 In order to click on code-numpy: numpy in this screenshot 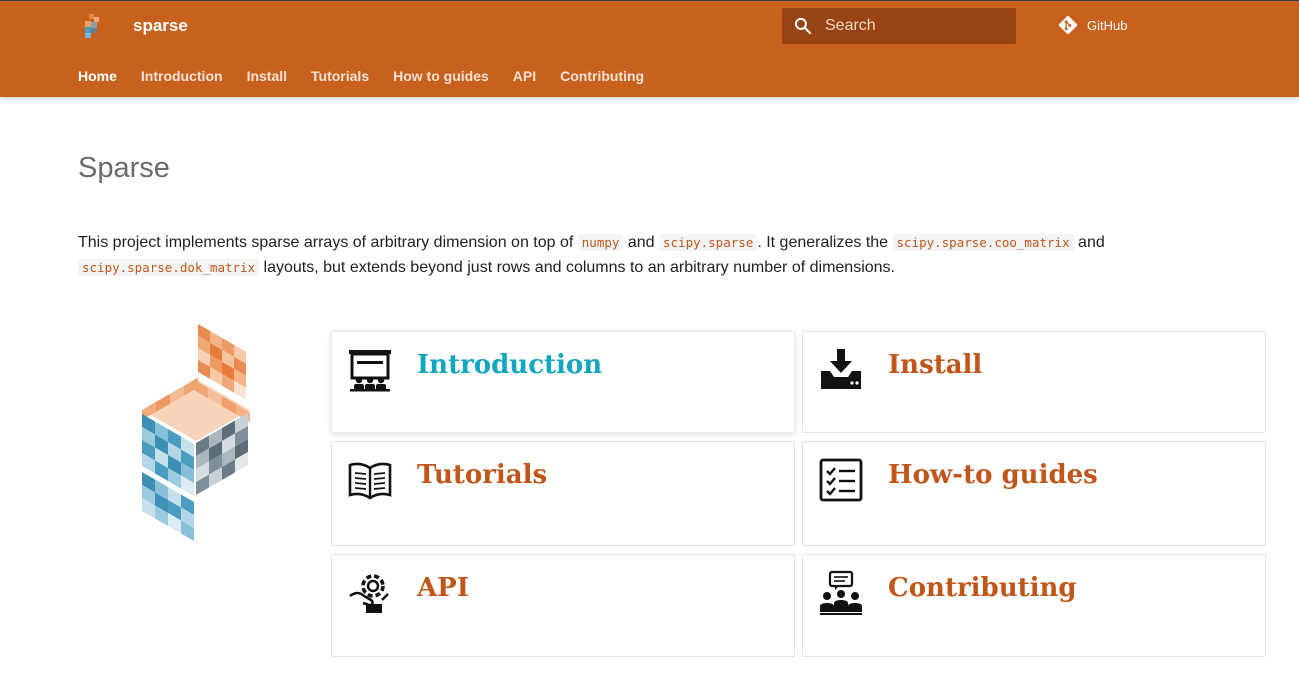, I will do `click(600, 242)`.